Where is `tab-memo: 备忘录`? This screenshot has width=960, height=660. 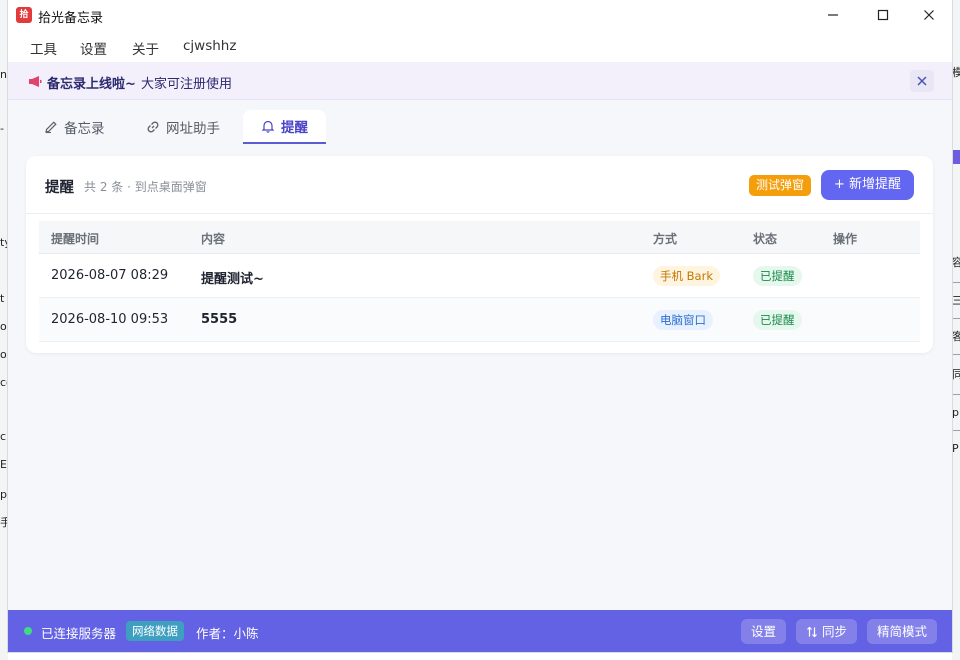 tab-memo: 备忘录 is located at coordinates (74, 127).